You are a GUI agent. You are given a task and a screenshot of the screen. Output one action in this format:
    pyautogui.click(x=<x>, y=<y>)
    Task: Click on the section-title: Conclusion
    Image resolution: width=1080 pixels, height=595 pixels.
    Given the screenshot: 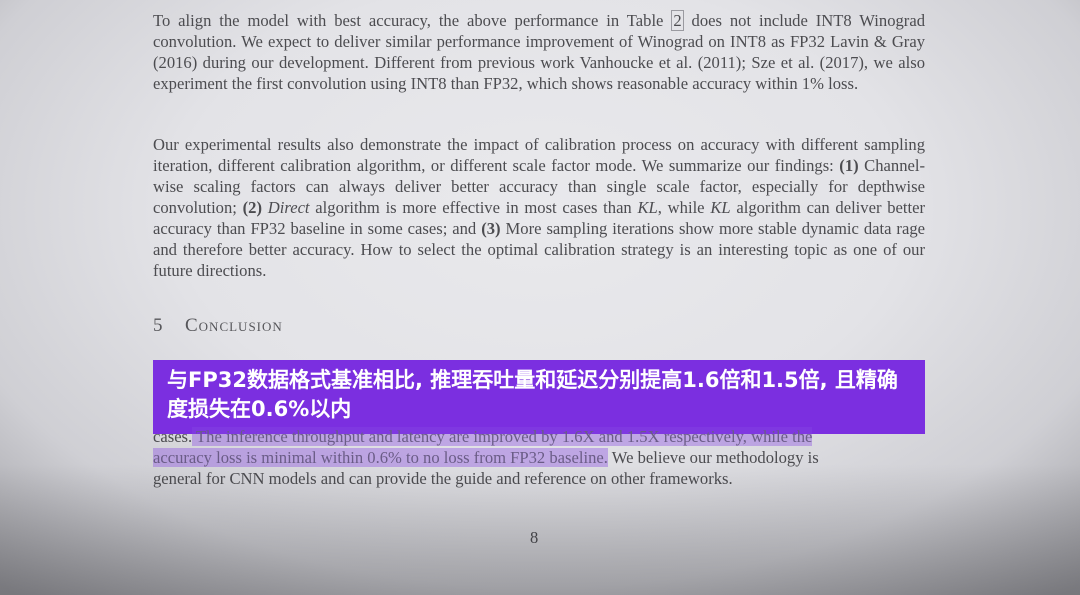 What is the action you would take?
    pyautogui.click(x=234, y=325)
    